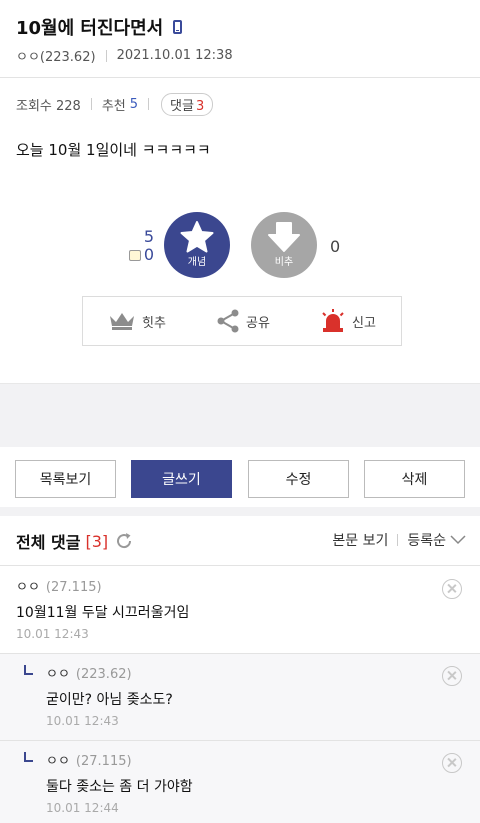 The width and height of the screenshot is (480, 823). What do you see at coordinates (48, 542) in the screenshot?
I see `comments-title-text: 전체 댓글` at bounding box center [48, 542].